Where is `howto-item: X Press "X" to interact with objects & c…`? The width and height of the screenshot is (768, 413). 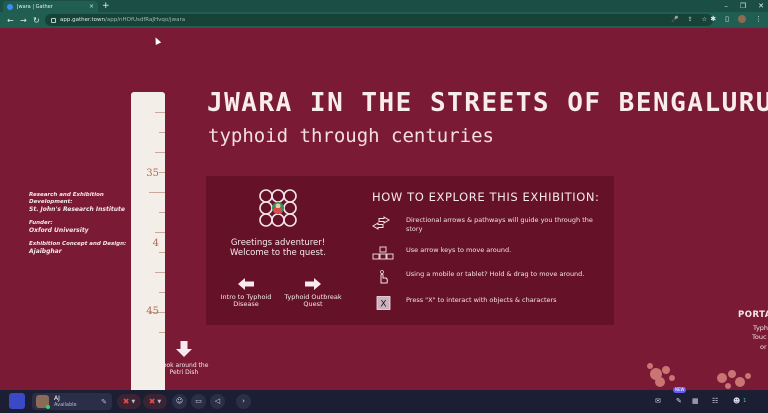
howto-item: X Press "X" to interact with objects & c… is located at coordinates (488, 303).